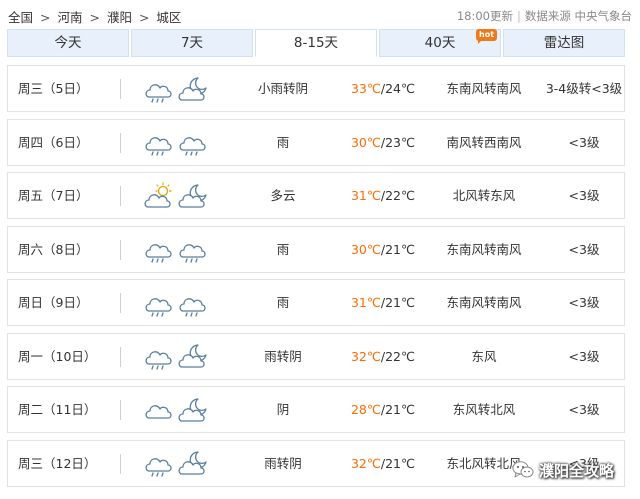 The height and width of the screenshot is (499, 640). What do you see at coordinates (316, 88) in the screenshot?
I see `forecast-row: 周三（5日） 小雨转阴 33℃/24℃ 东南风转南风 3-4级转<3级` at bounding box center [316, 88].